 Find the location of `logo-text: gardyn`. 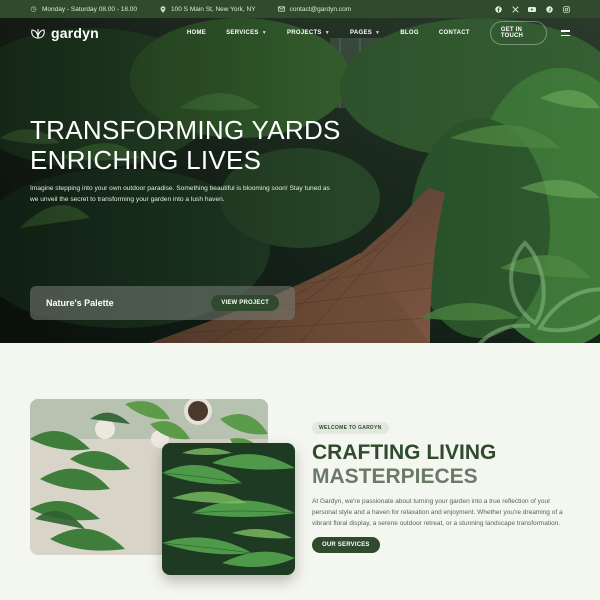

logo-text: gardyn is located at coordinates (75, 33).